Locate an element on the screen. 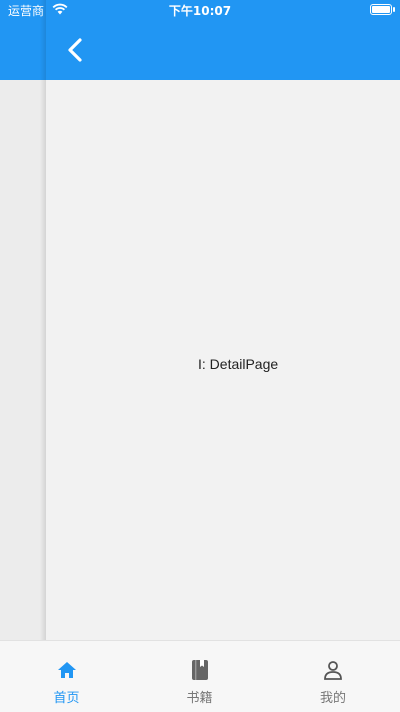 The image size is (400, 712). home-icon is located at coordinates (67, 670).